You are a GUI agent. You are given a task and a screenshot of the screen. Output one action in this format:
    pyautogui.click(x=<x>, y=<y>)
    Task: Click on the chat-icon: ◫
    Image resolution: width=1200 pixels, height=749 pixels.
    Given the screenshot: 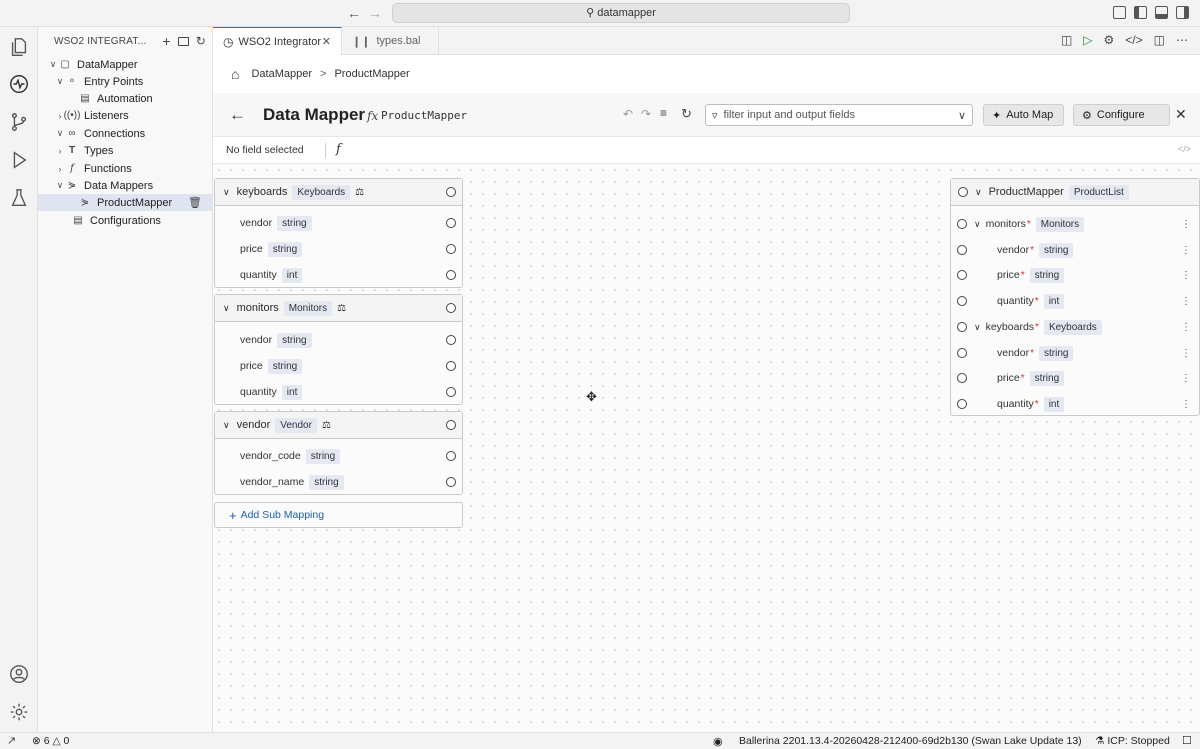 What is the action you would take?
    pyautogui.click(x=1066, y=40)
    